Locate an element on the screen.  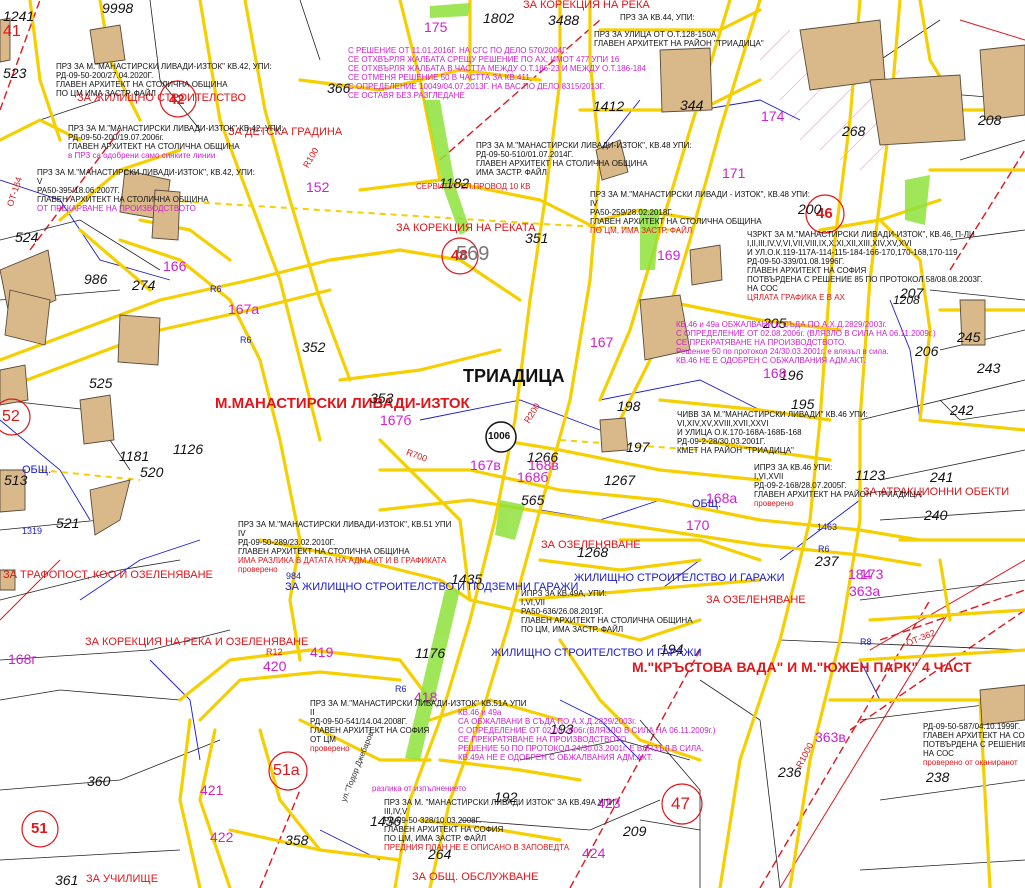
block-number: 1176 is located at coordinates (430, 653).